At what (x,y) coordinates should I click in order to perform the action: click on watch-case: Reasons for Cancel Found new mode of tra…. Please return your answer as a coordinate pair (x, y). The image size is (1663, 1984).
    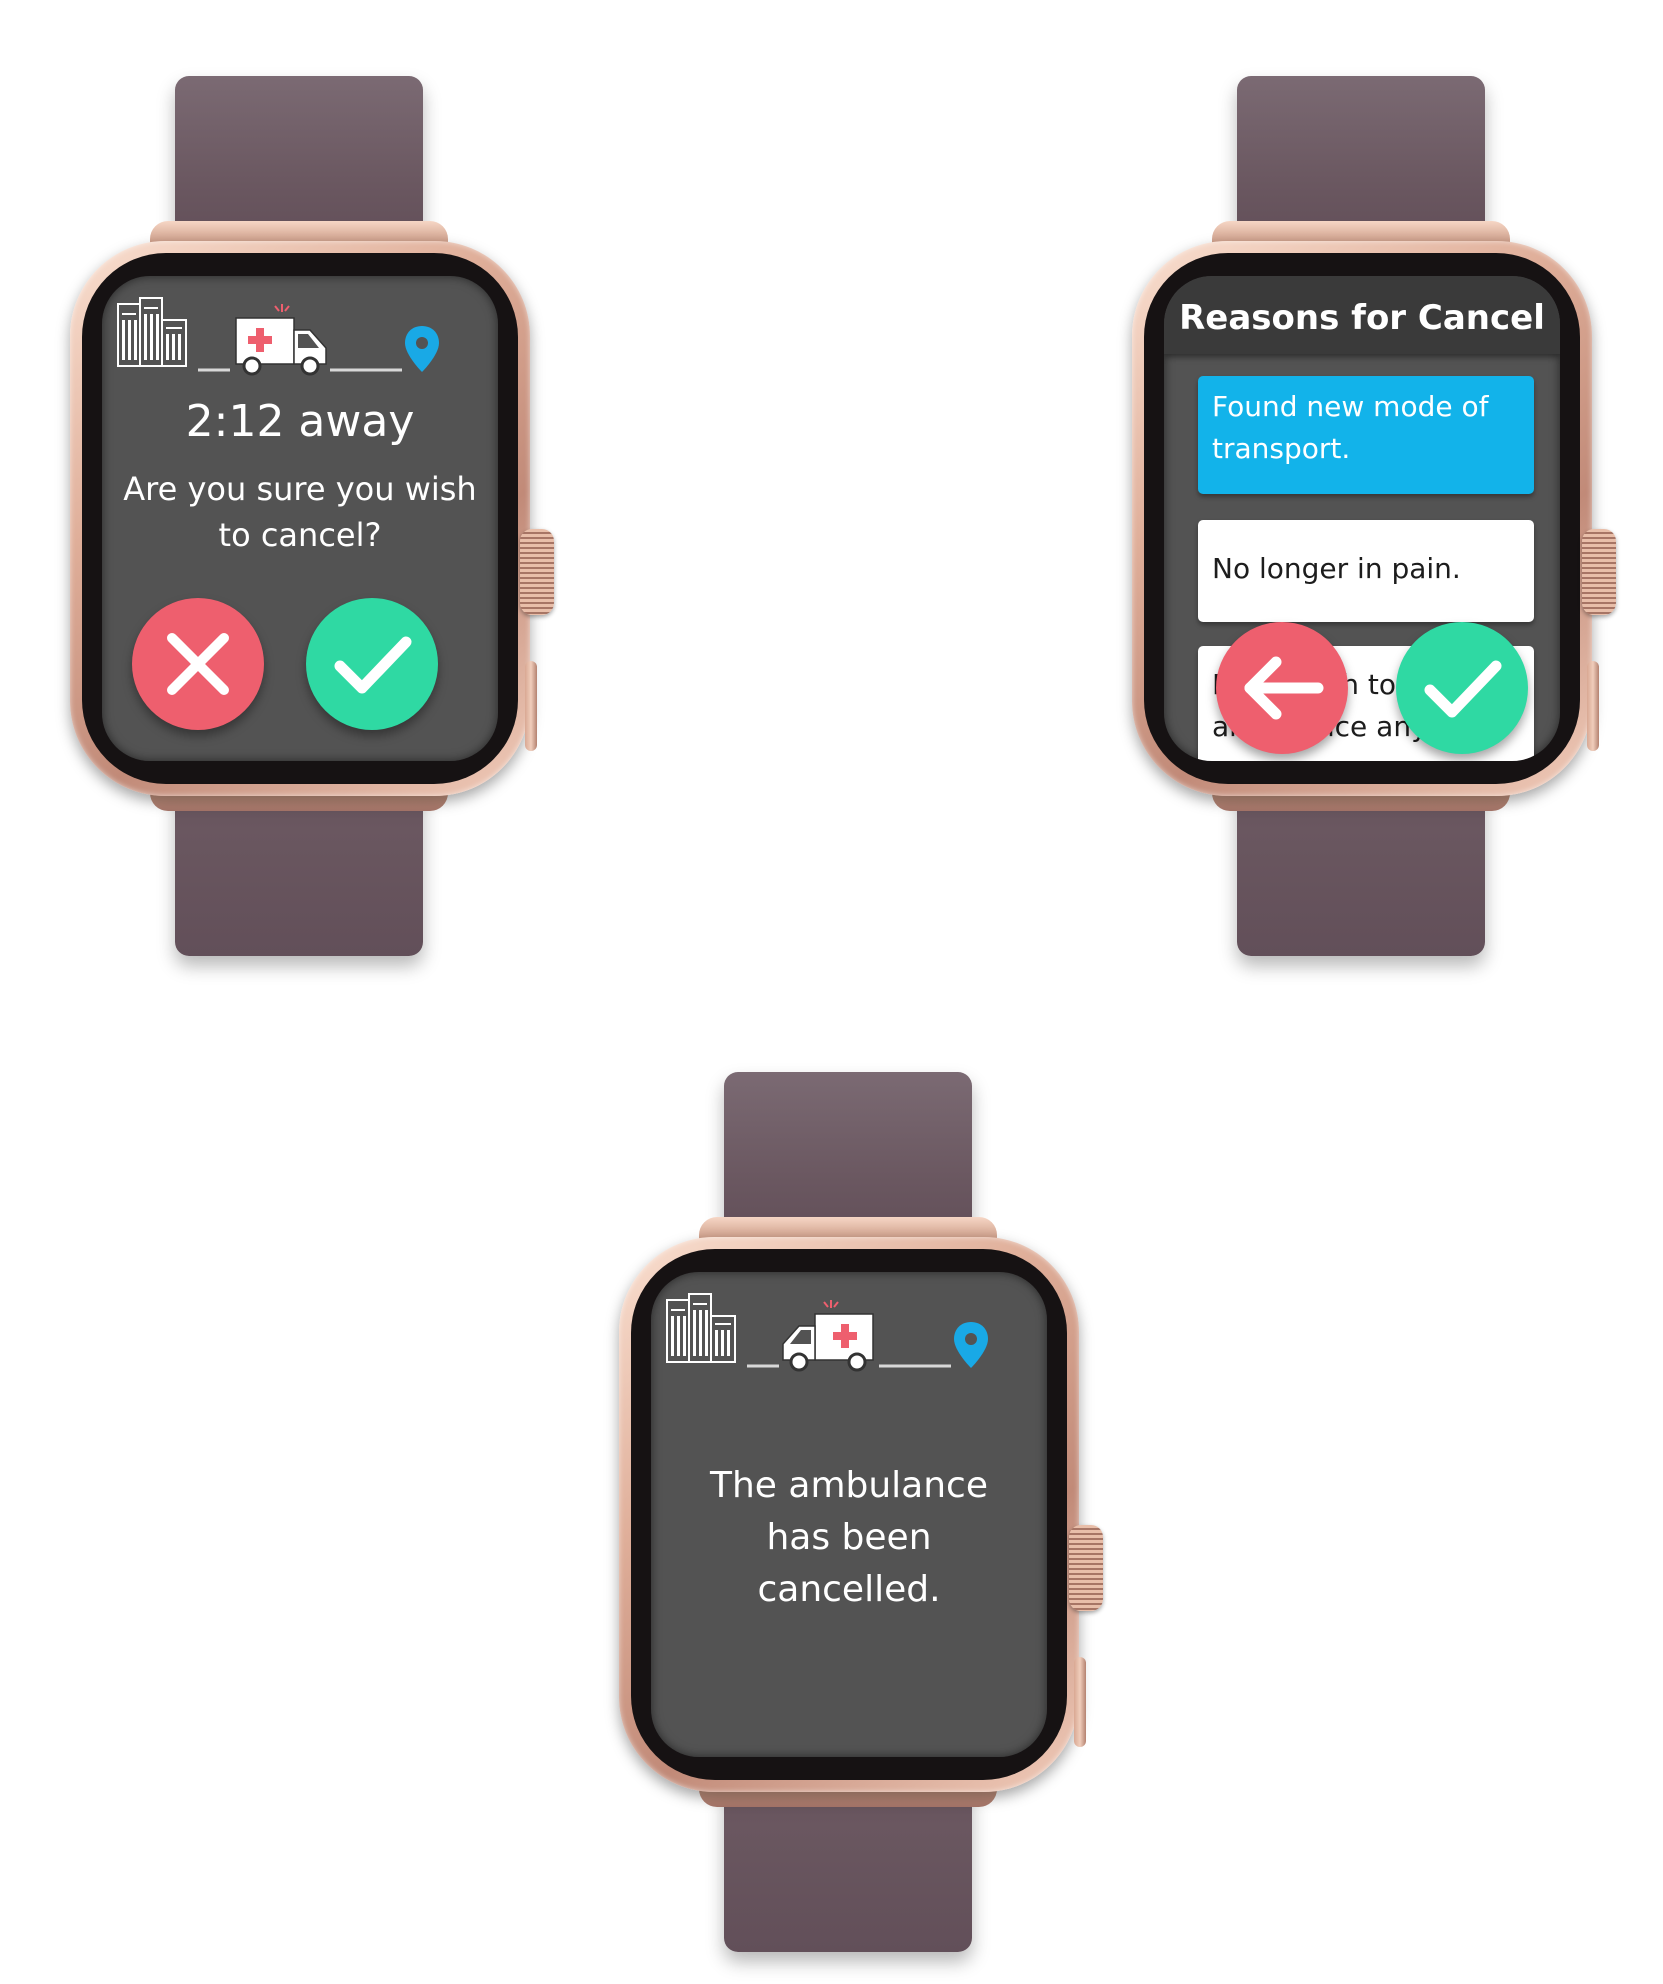
    Looking at the image, I should click on (1374, 518).